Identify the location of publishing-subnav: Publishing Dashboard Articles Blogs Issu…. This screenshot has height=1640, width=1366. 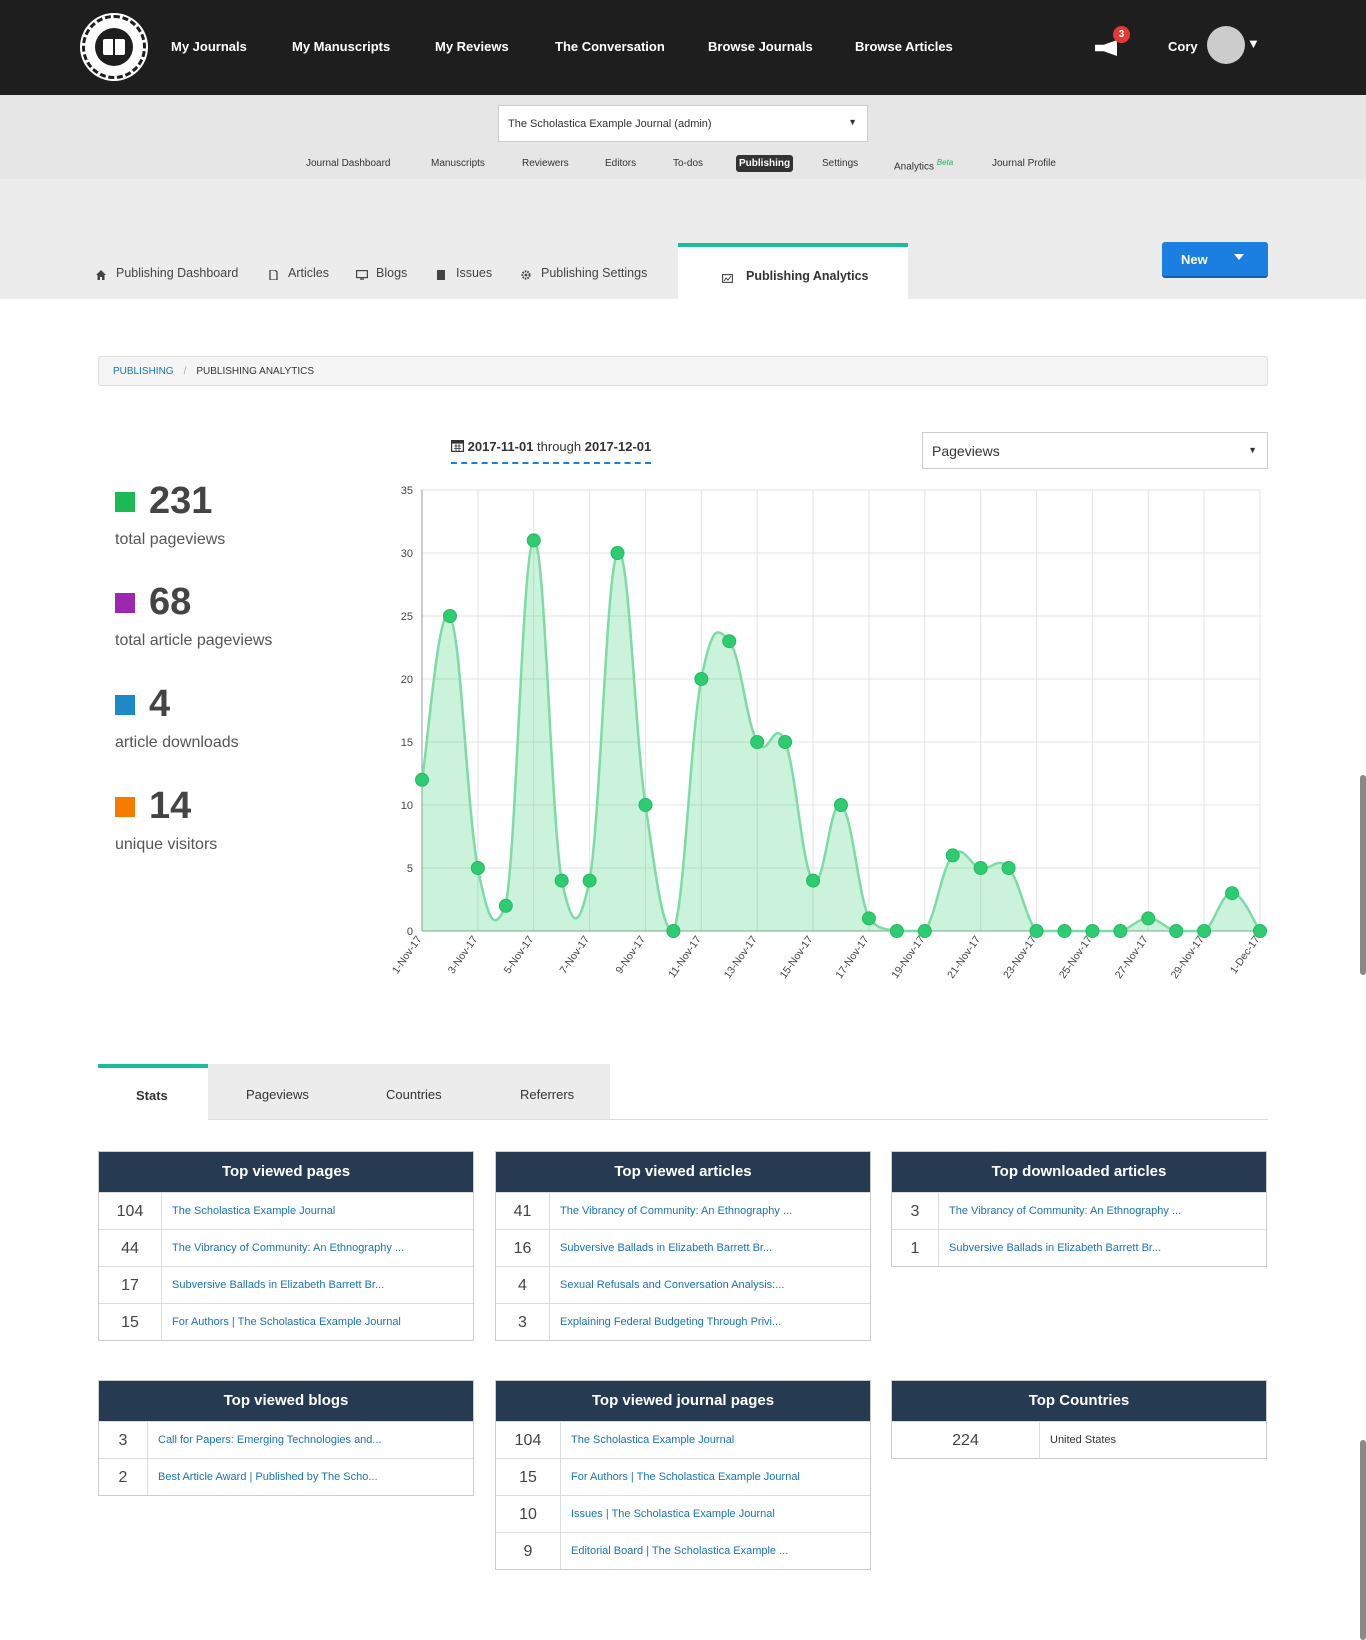
(683, 239).